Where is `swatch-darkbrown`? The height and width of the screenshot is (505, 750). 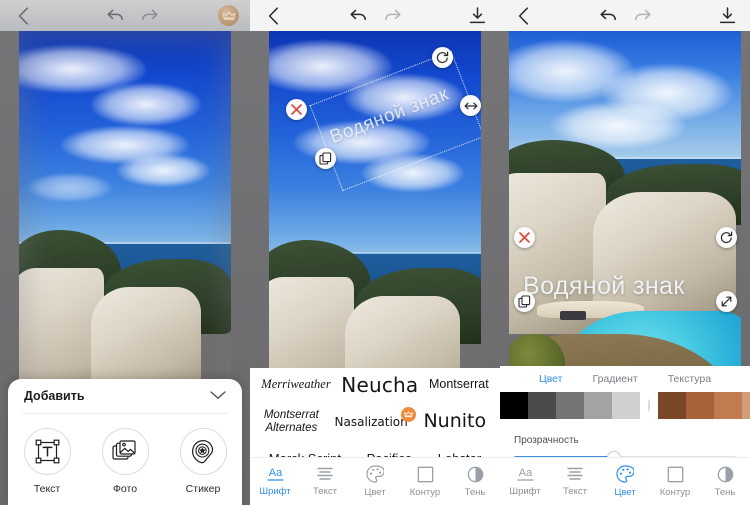
swatch-darkbrown is located at coordinates (672, 405).